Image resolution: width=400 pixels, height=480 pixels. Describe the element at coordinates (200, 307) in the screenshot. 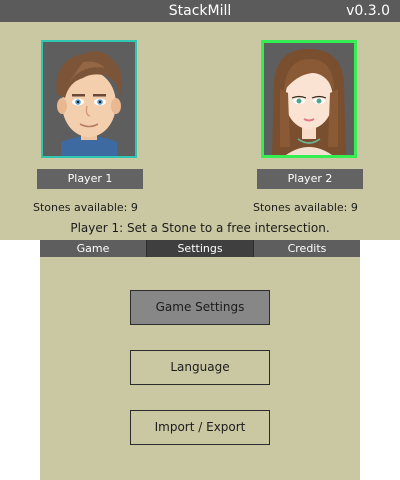

I see `game-settings-button: Game Settings` at that location.